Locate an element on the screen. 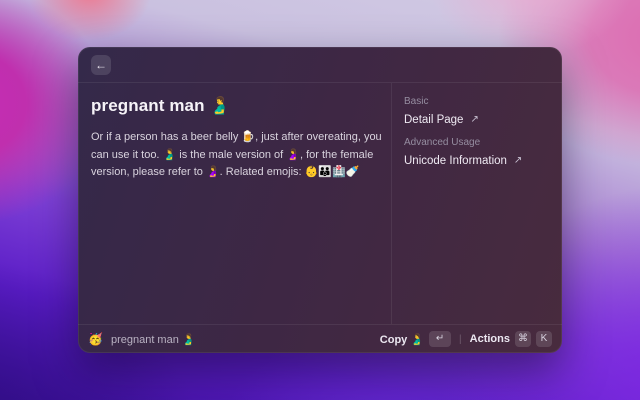 The height and width of the screenshot is (400, 640). section-label: Basic is located at coordinates (416, 101).